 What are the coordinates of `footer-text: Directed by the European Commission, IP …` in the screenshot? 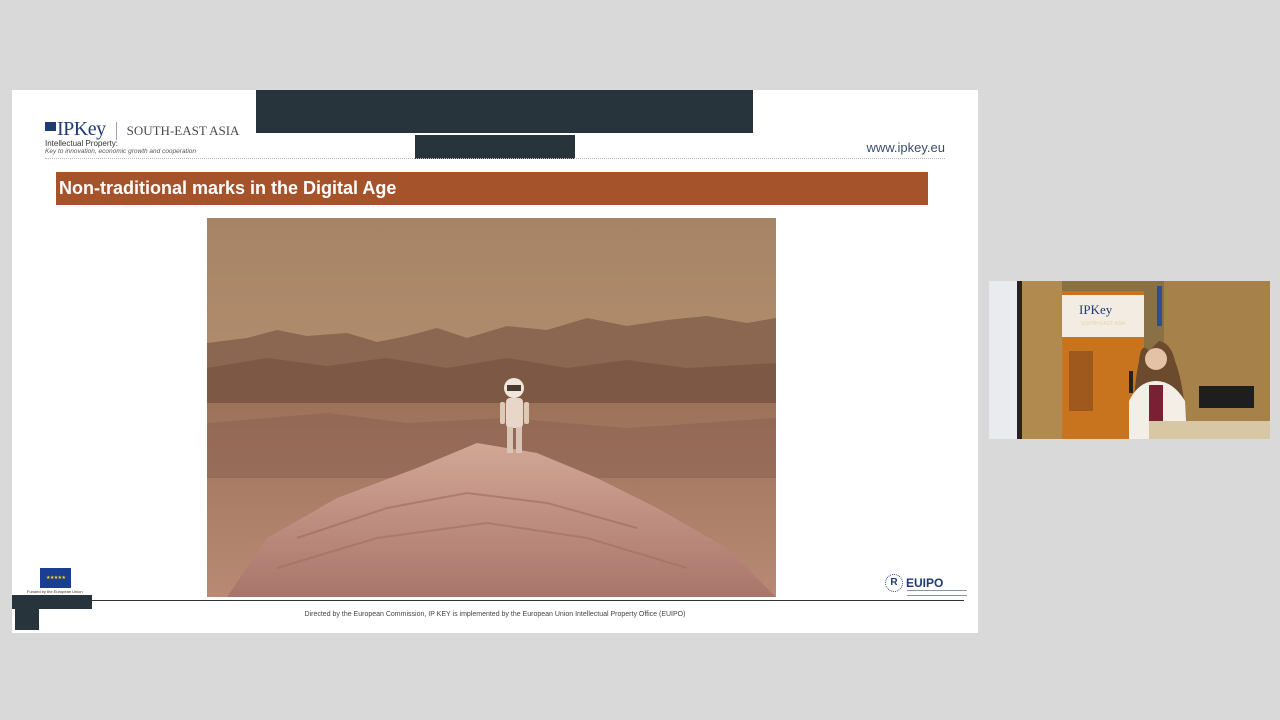 It's located at (495, 614).